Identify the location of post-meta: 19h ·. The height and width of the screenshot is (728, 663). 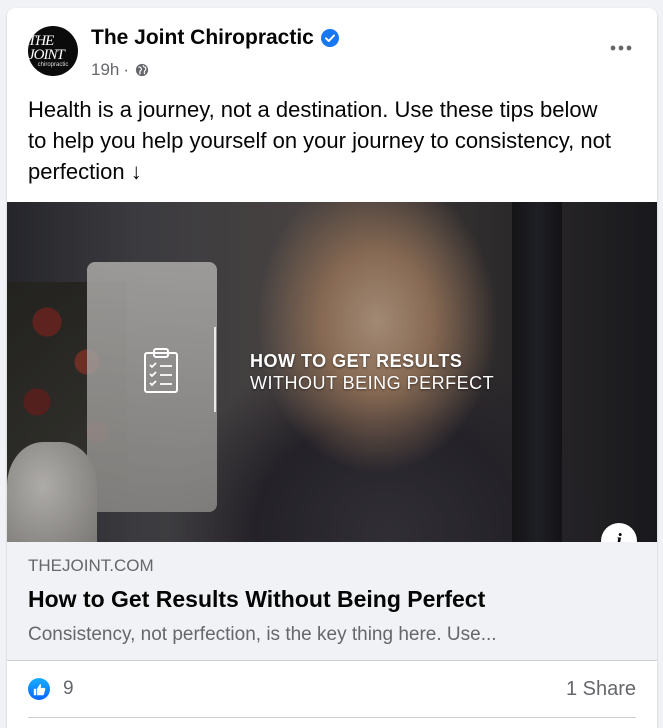
(120, 70).